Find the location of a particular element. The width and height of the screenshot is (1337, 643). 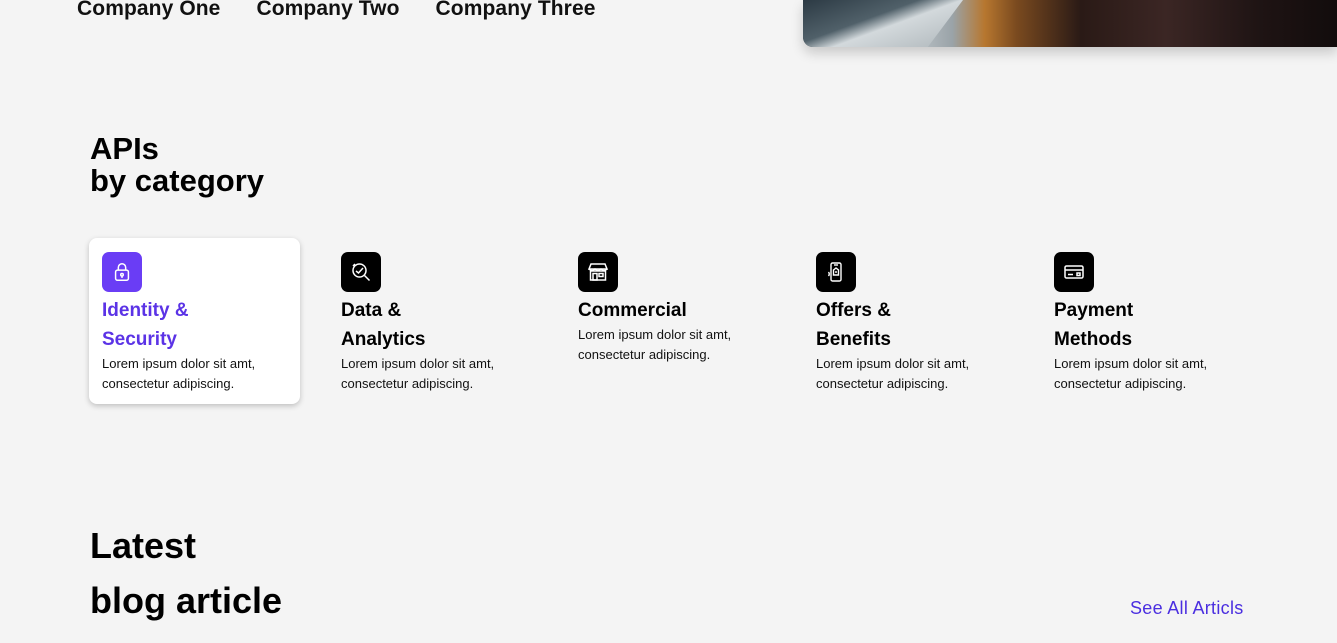

credit-card-icon is located at coordinates (1074, 272).